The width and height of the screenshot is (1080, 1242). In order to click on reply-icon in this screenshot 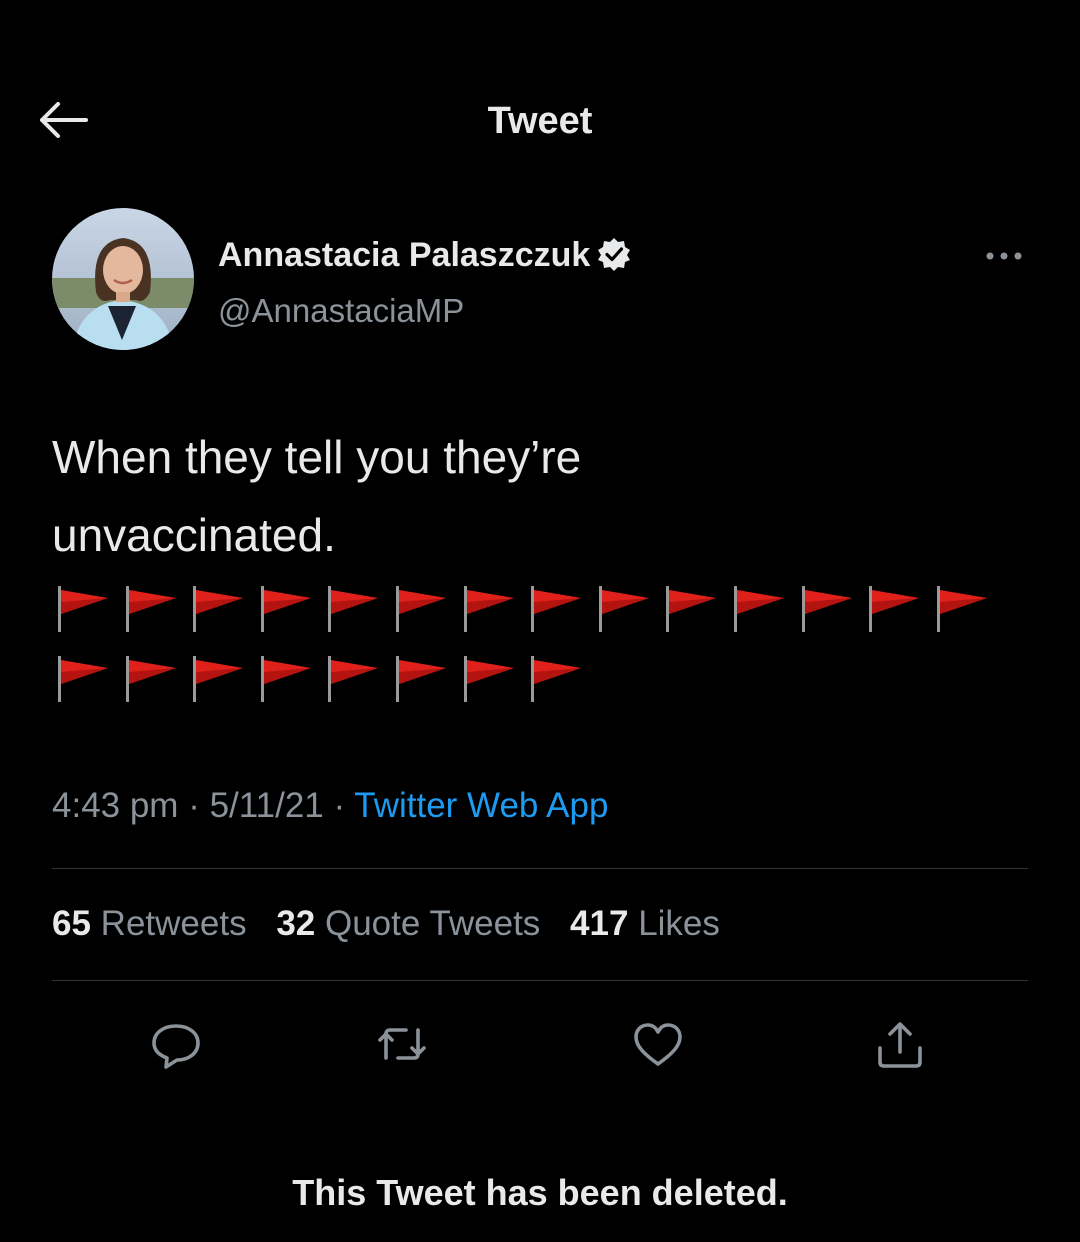, I will do `click(176, 1046)`.